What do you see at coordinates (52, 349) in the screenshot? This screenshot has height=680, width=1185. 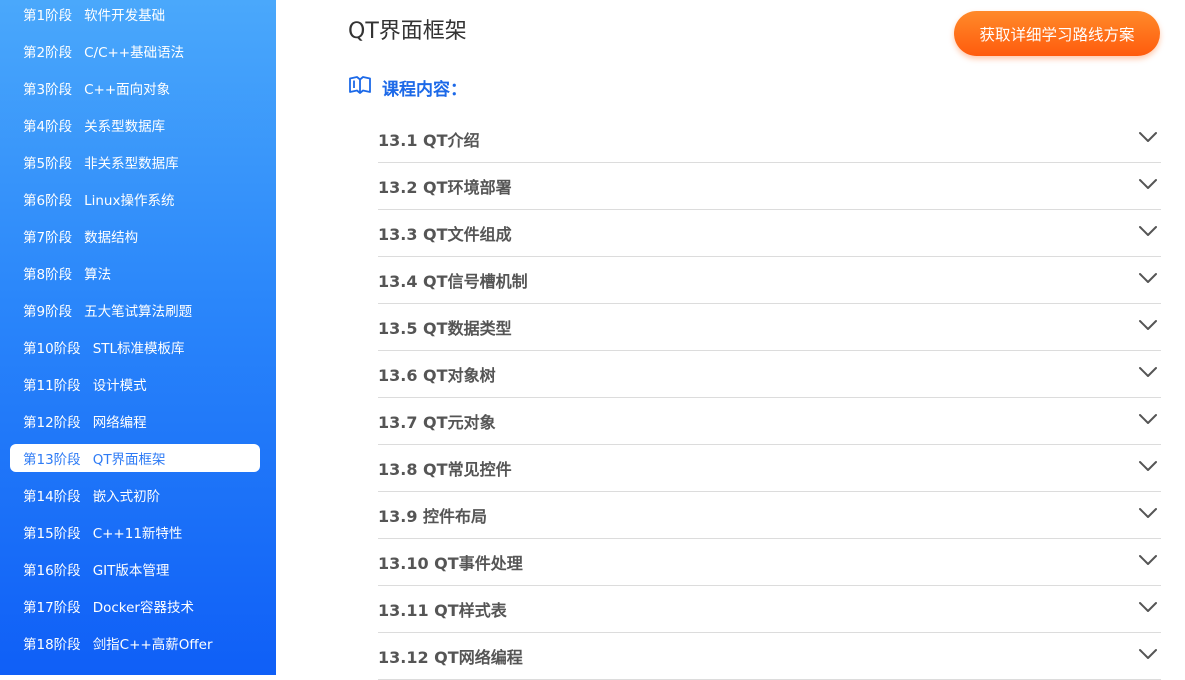 I see `stage-number: 第10阶段` at bounding box center [52, 349].